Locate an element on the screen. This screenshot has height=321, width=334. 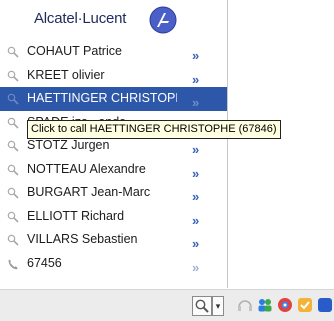
network-icon is located at coordinates (285, 305).